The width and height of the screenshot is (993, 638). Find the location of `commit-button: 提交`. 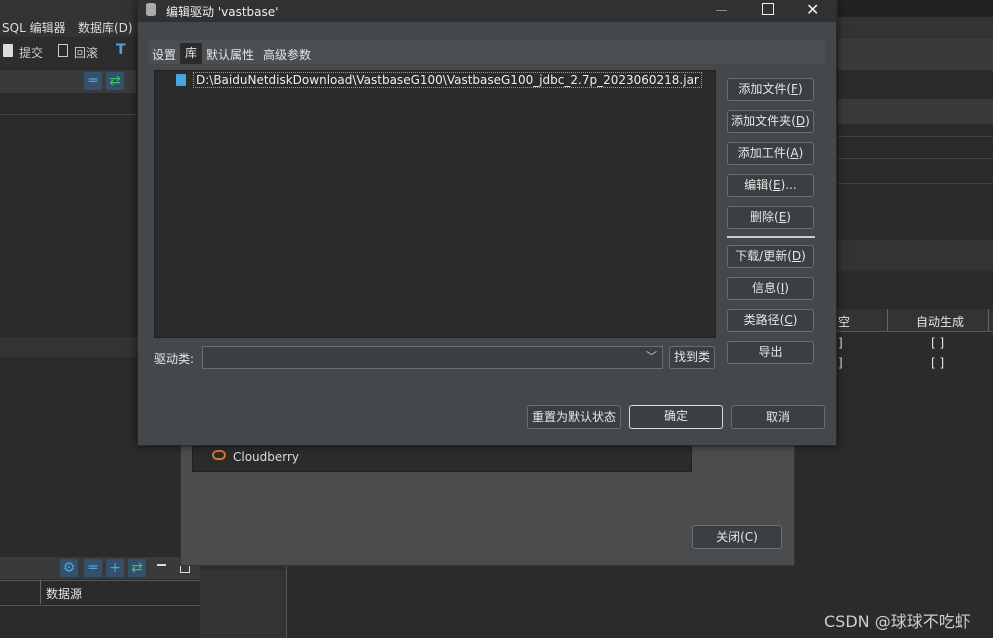

commit-button: 提交 is located at coordinates (31, 52).